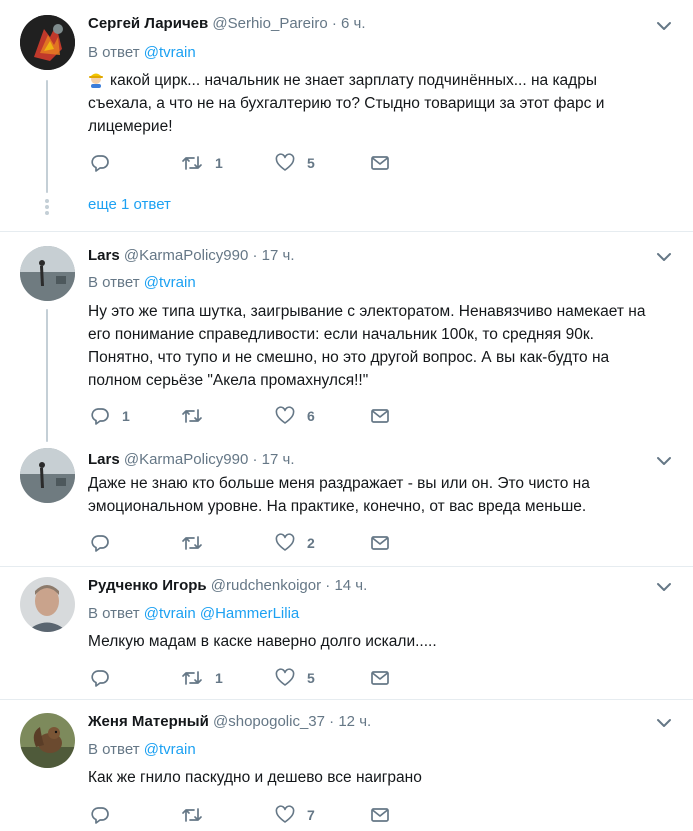  Describe the element at coordinates (110, 416) in the screenshot. I see `reply-button: 1` at that location.